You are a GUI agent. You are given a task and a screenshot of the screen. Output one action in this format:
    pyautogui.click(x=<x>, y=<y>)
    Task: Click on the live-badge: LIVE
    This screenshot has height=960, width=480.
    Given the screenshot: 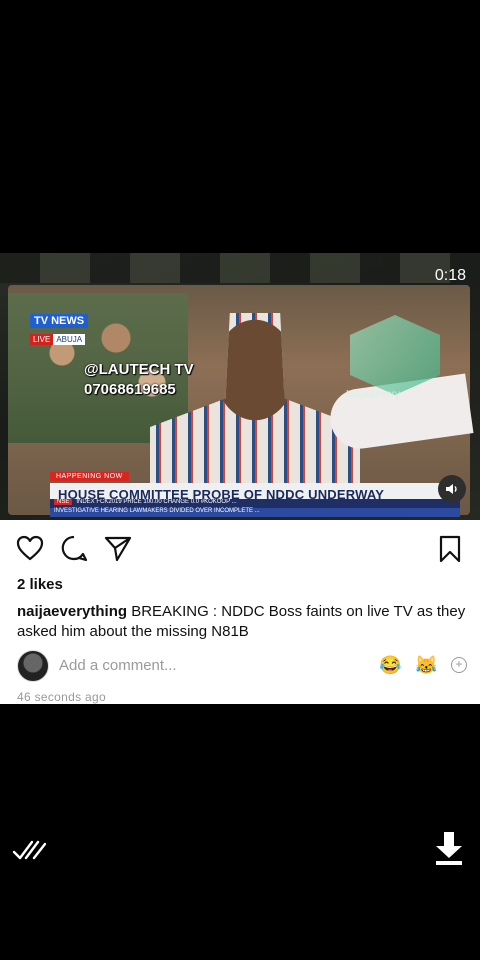 What is the action you would take?
    pyautogui.click(x=42, y=339)
    